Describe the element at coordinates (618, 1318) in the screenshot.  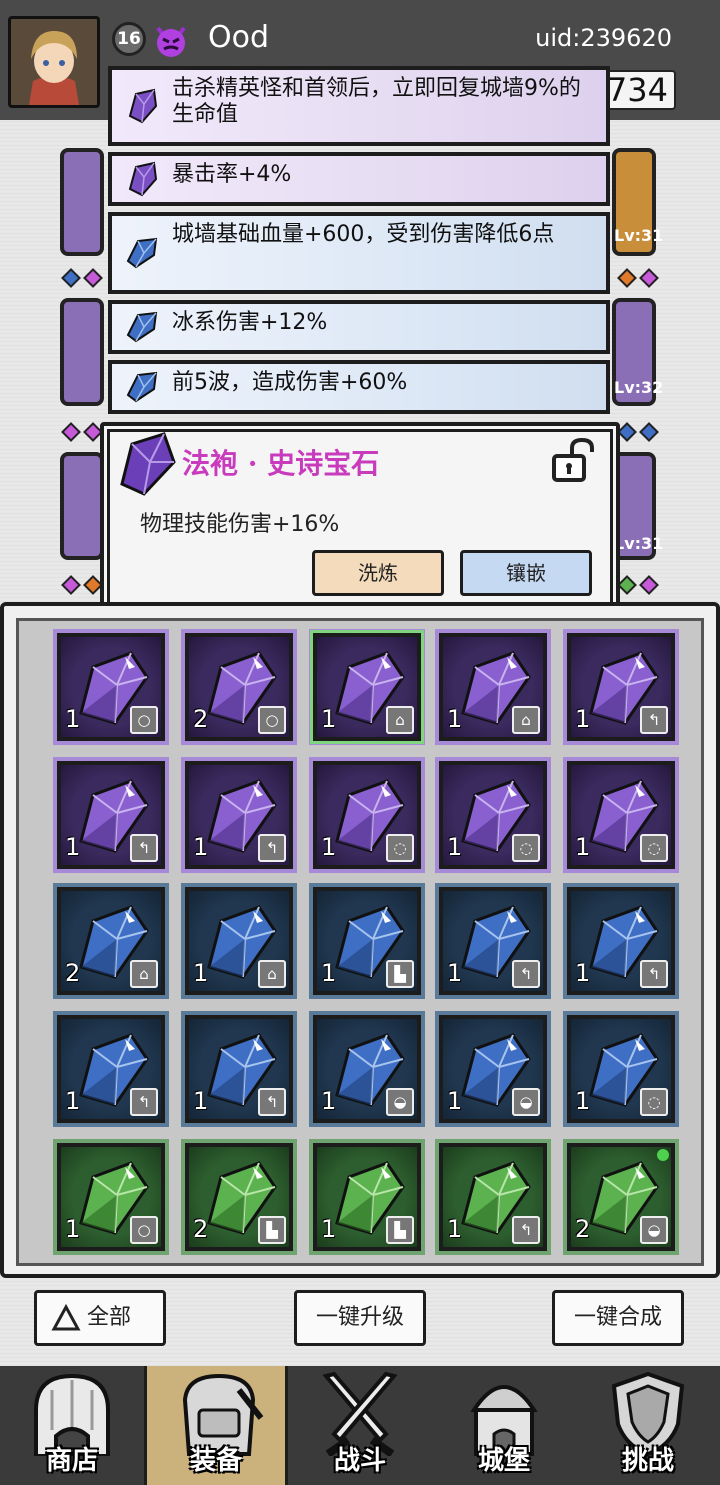
I see `merge-all-button: 一键合成` at that location.